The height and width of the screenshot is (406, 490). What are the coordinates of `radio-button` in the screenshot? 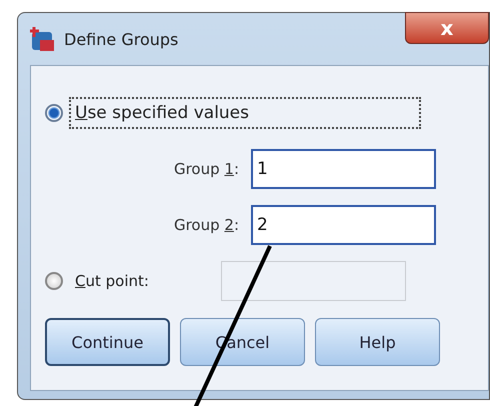 It's located at (54, 113).